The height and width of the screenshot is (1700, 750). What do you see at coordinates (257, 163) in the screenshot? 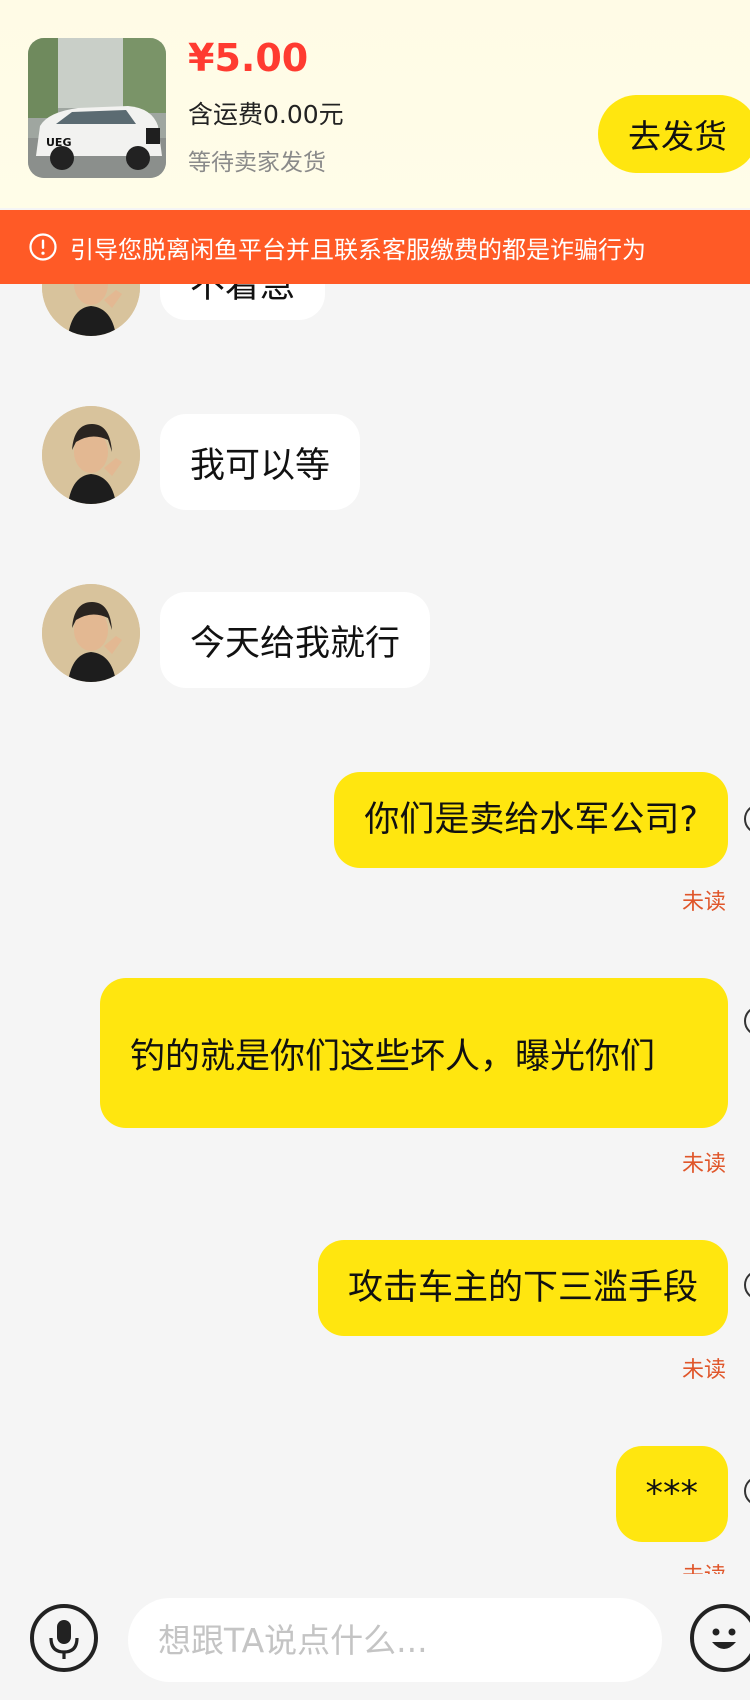
I see `order-status: 等待卖家发货` at bounding box center [257, 163].